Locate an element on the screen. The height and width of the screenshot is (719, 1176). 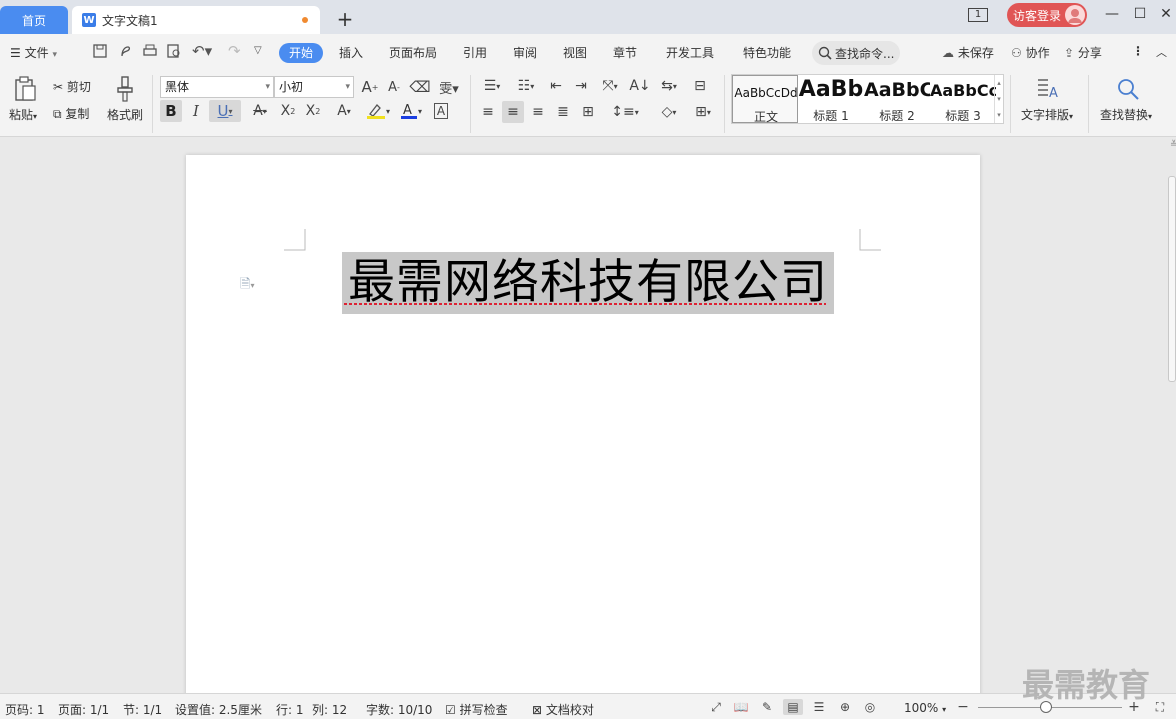
print-icon is located at coordinates (150, 51).